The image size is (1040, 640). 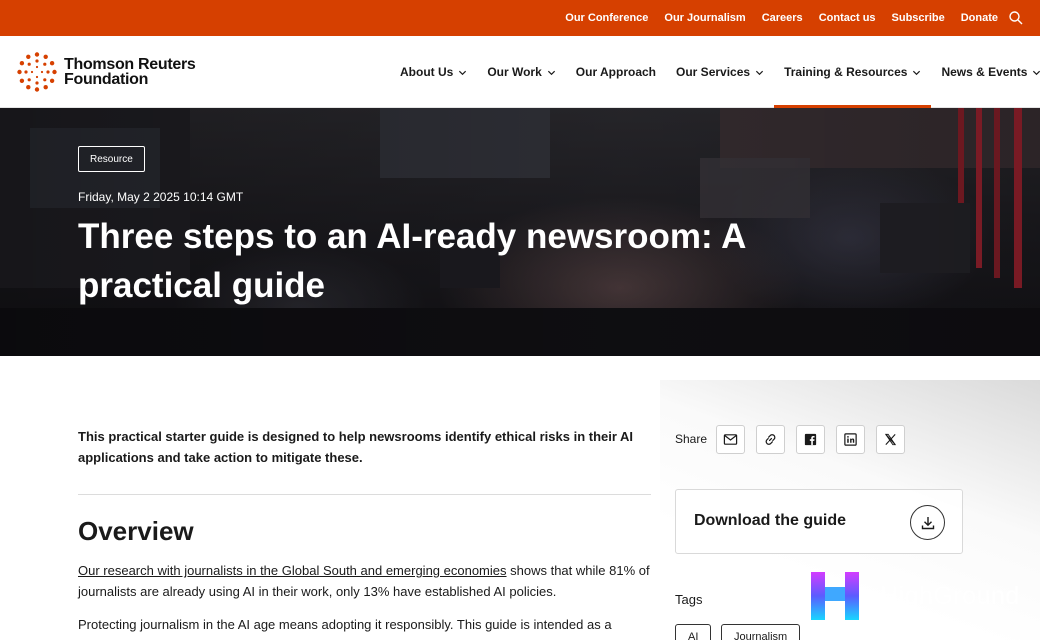 I want to click on logo-text: Thomson Reuters Foundation, so click(x=130, y=72).